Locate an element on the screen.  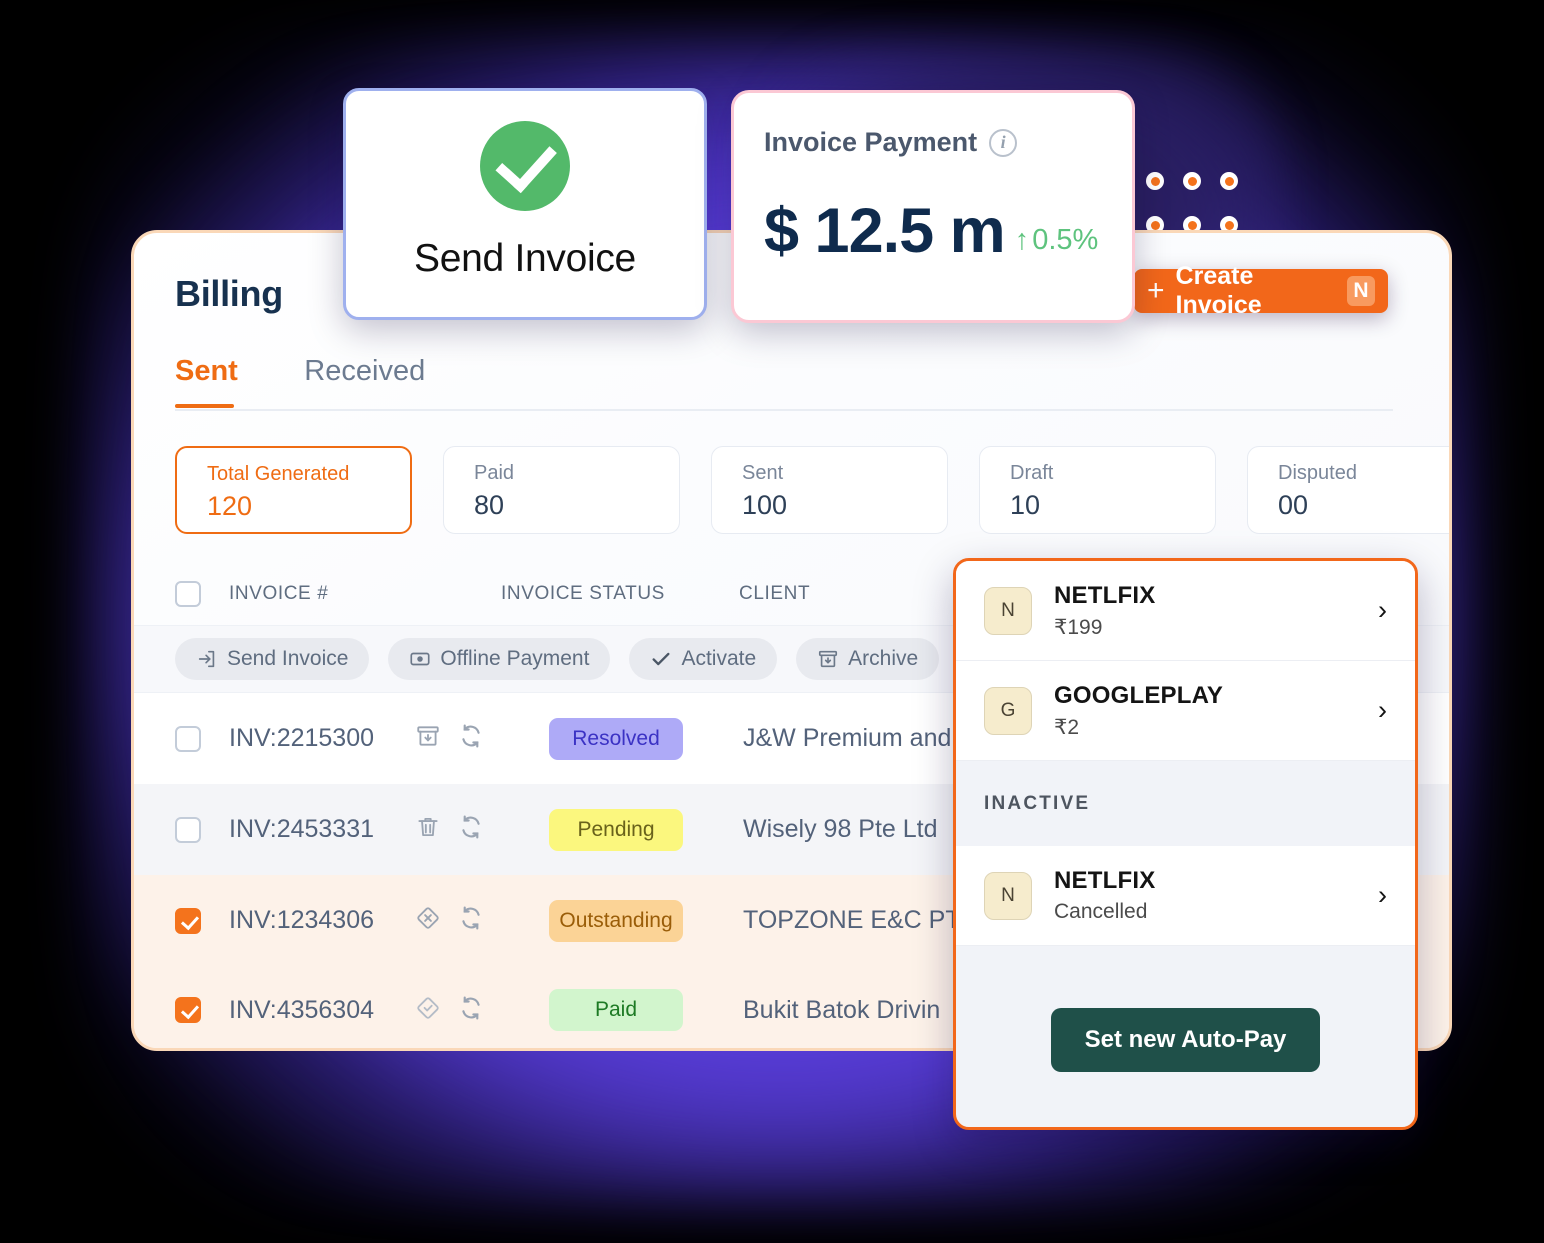
send-invoice-card: Send Invoice is located at coordinates (525, 204).